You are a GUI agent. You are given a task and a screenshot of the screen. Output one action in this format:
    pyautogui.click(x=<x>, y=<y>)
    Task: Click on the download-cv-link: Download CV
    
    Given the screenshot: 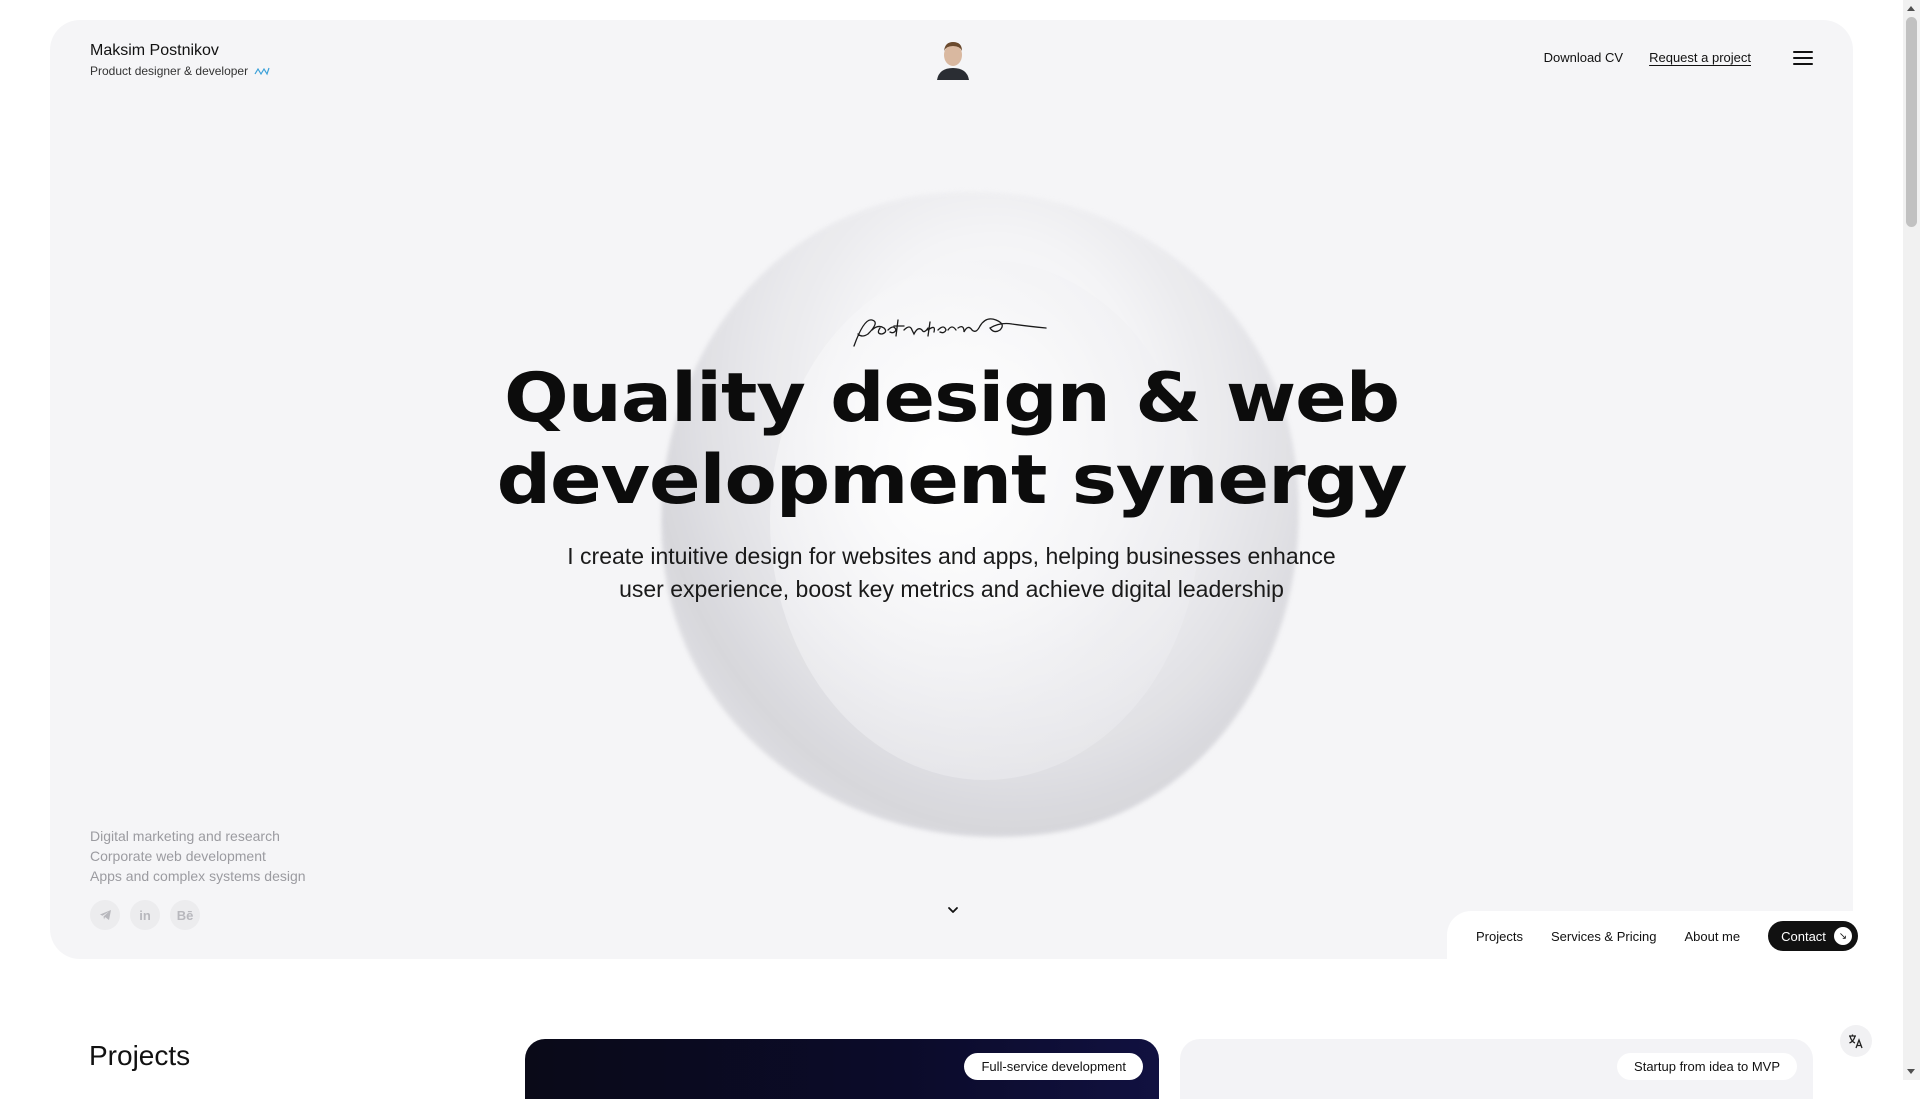 What is the action you would take?
    pyautogui.click(x=1584, y=57)
    